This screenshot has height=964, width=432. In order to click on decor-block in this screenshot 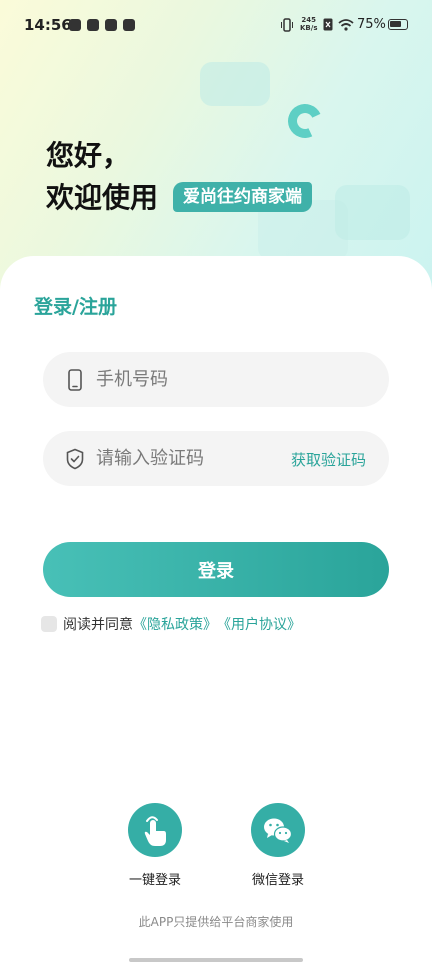, I will do `click(372, 212)`.